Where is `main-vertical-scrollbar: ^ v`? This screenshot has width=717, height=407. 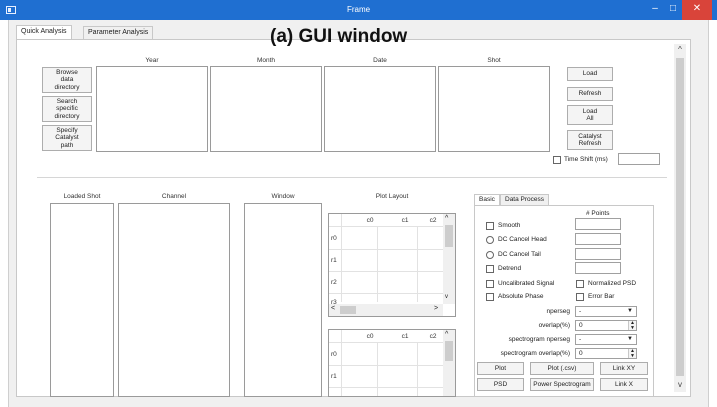
main-vertical-scrollbar: ^ v is located at coordinates (680, 218).